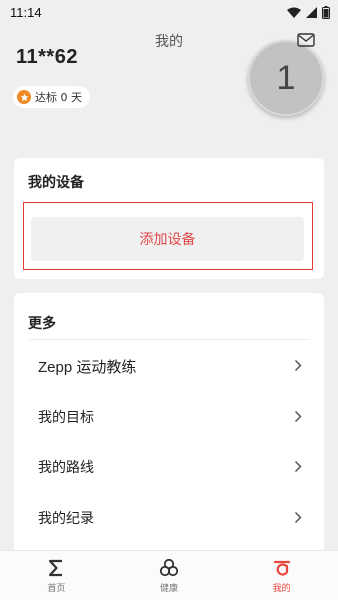 This screenshot has height=600, width=338. Describe the element at coordinates (169, 417) in the screenshot. I see `menu-item-my-goals: 我的目标` at that location.